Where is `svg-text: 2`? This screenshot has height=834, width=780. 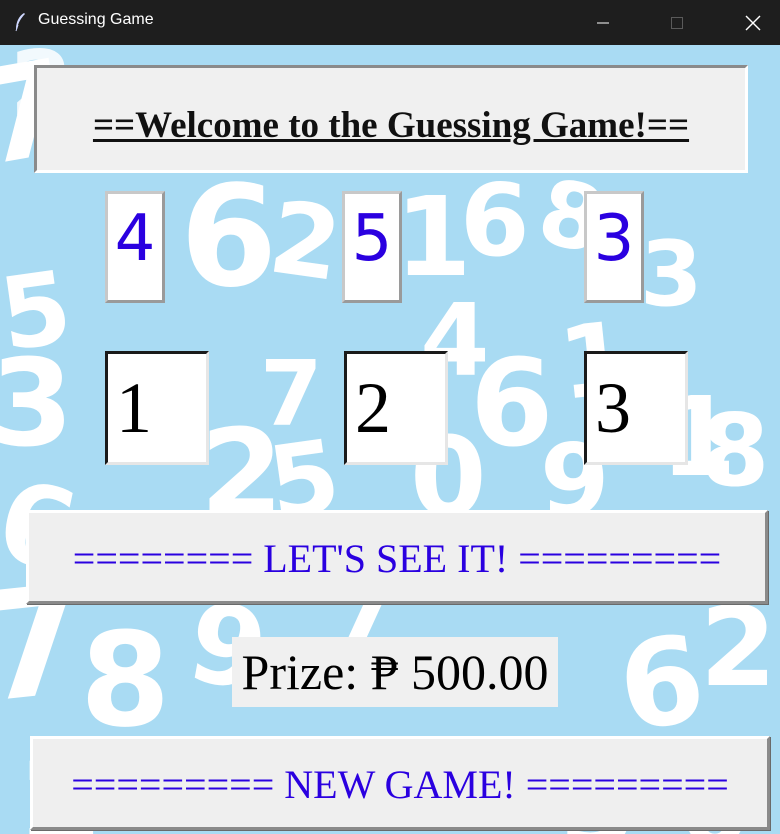
svg-text: 2 is located at coordinates (305, 241).